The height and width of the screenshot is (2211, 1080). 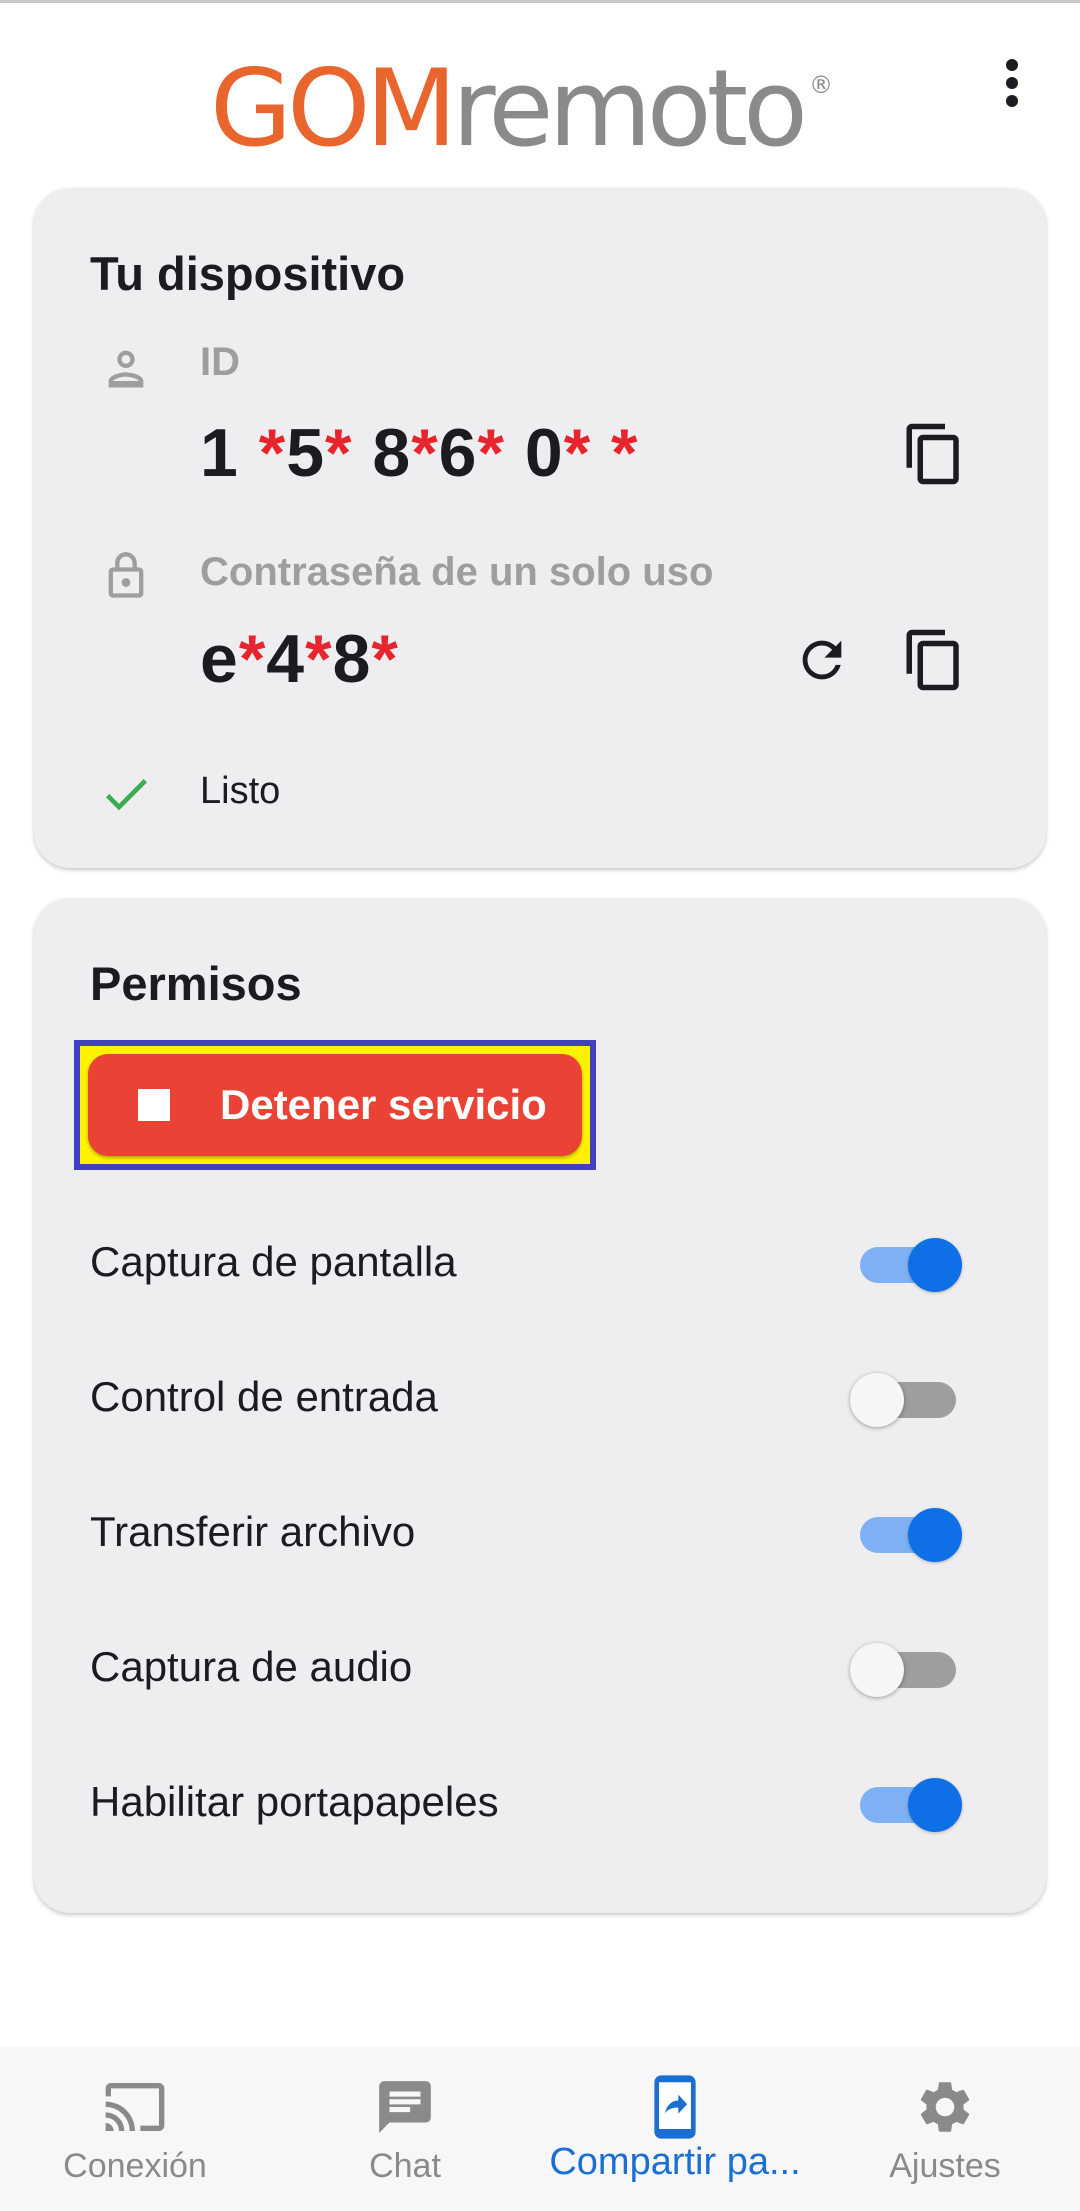 I want to click on device-id-char: 5, so click(x=306, y=453).